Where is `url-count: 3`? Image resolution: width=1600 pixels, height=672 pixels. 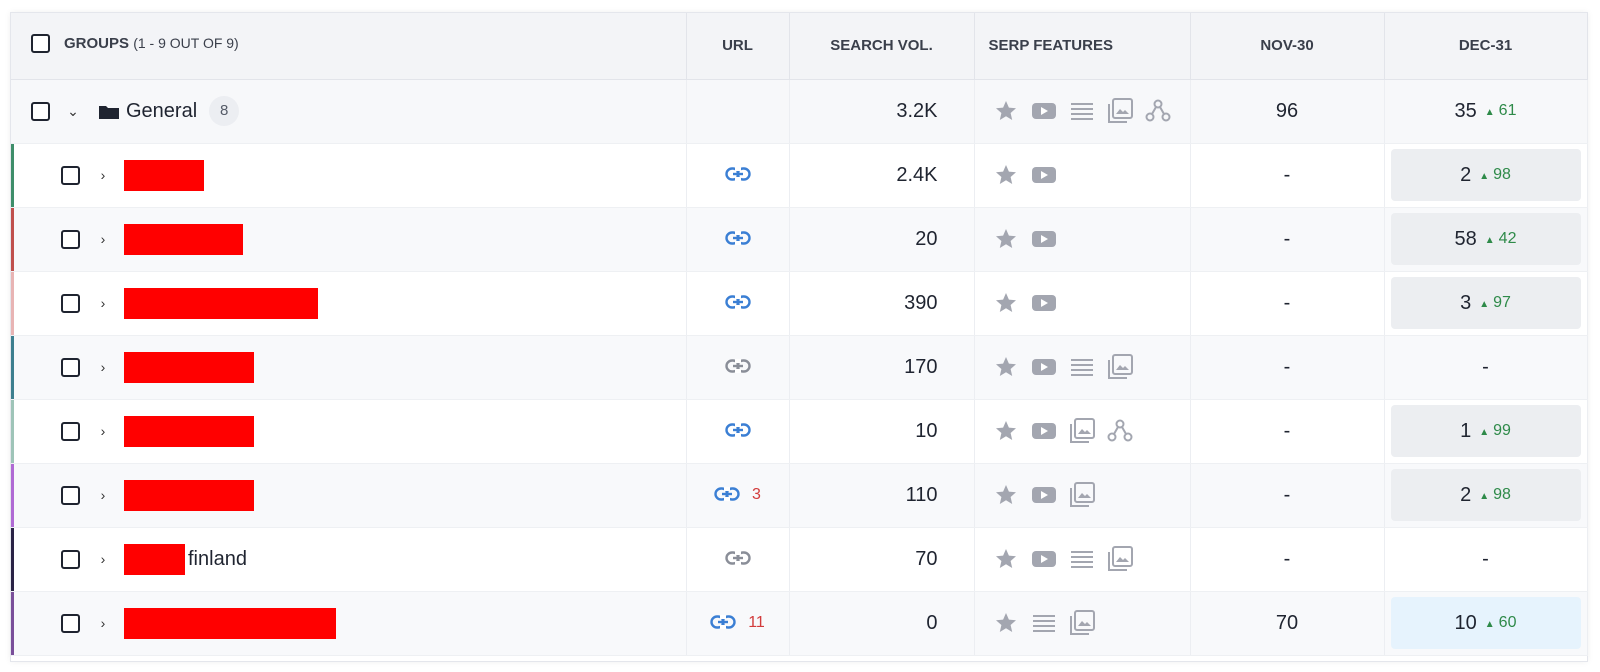 url-count: 3 is located at coordinates (756, 494).